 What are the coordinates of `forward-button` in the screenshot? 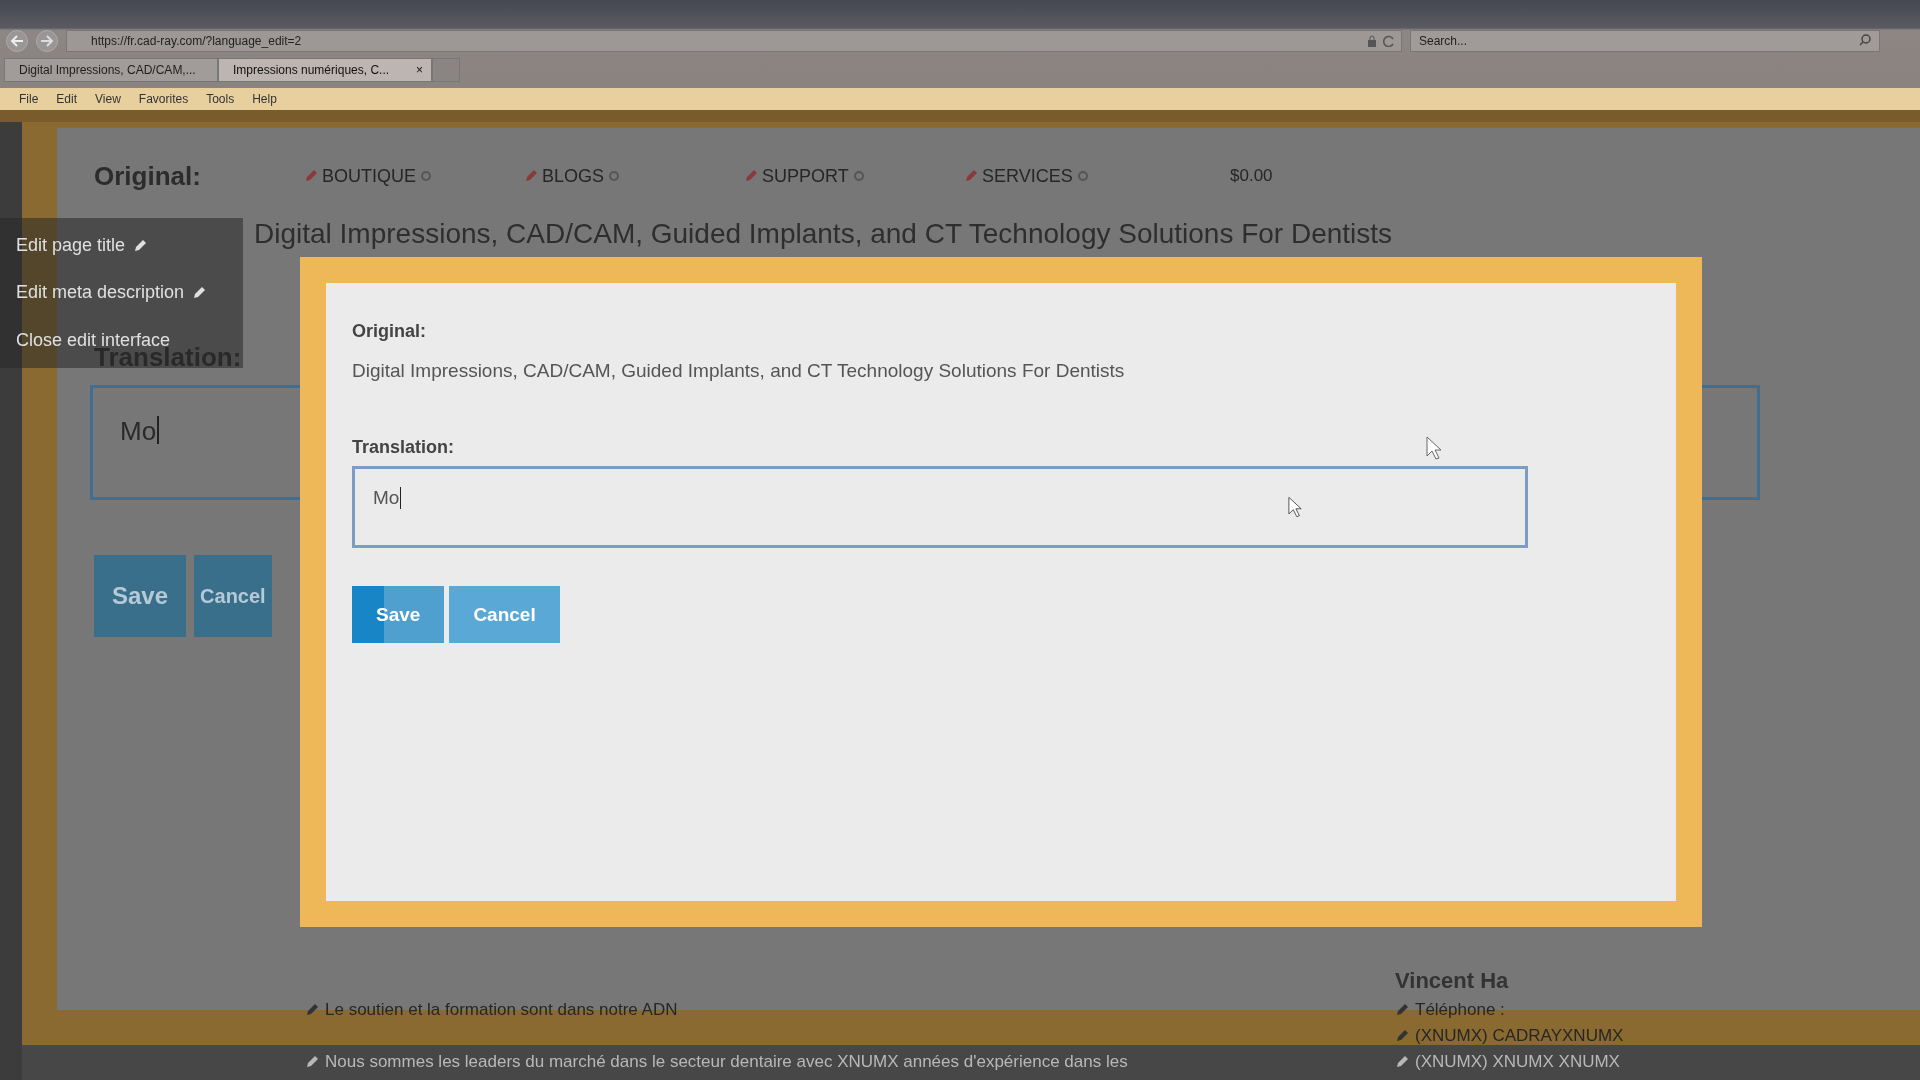 It's located at (47, 41).